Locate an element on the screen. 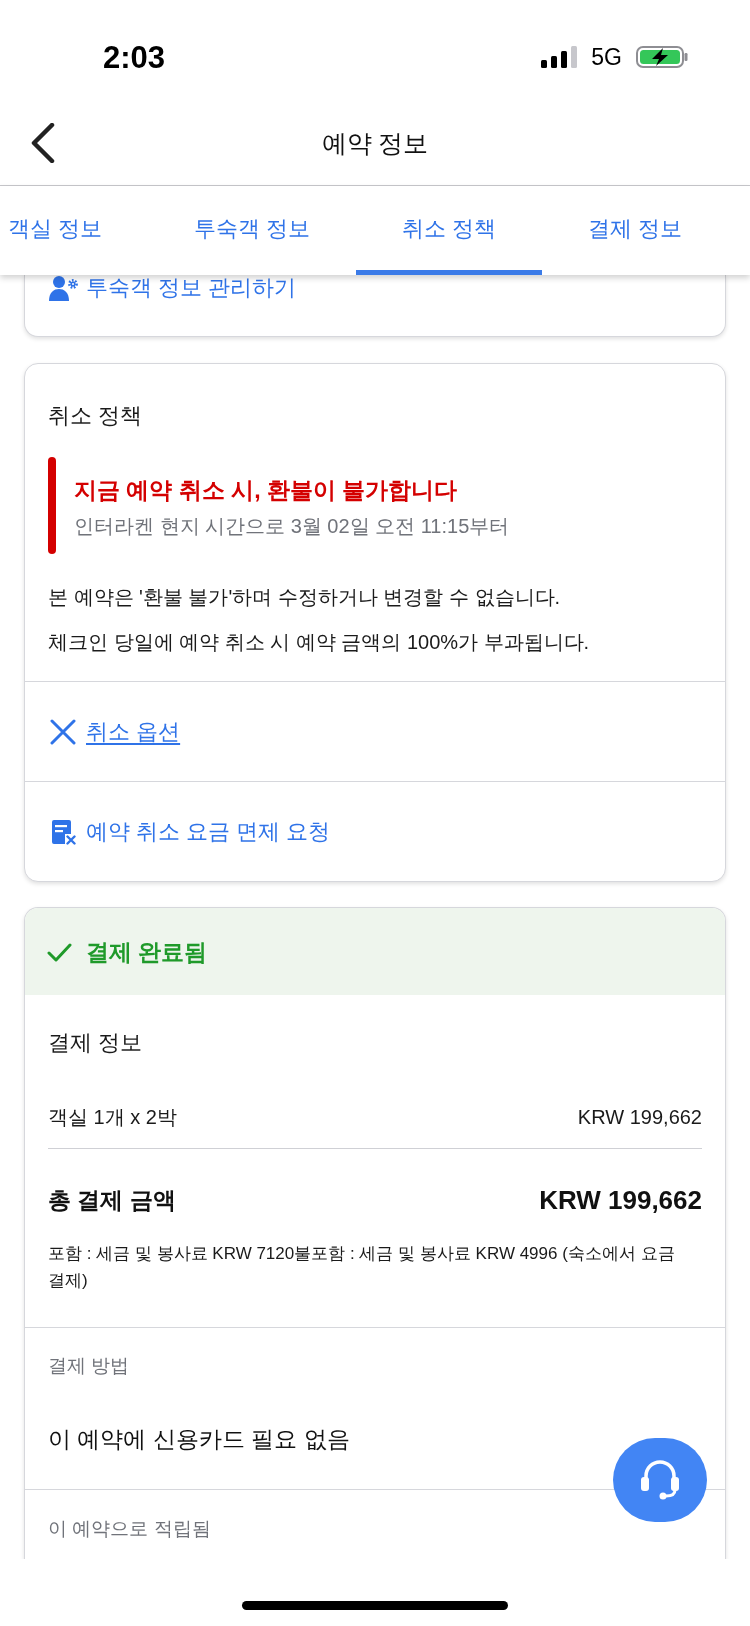 Image resolution: width=750 pixels, height=1626 pixels. alert-heading: 지금 예약 취소 시, 환불이 불가합니다 is located at coordinates (266, 490).